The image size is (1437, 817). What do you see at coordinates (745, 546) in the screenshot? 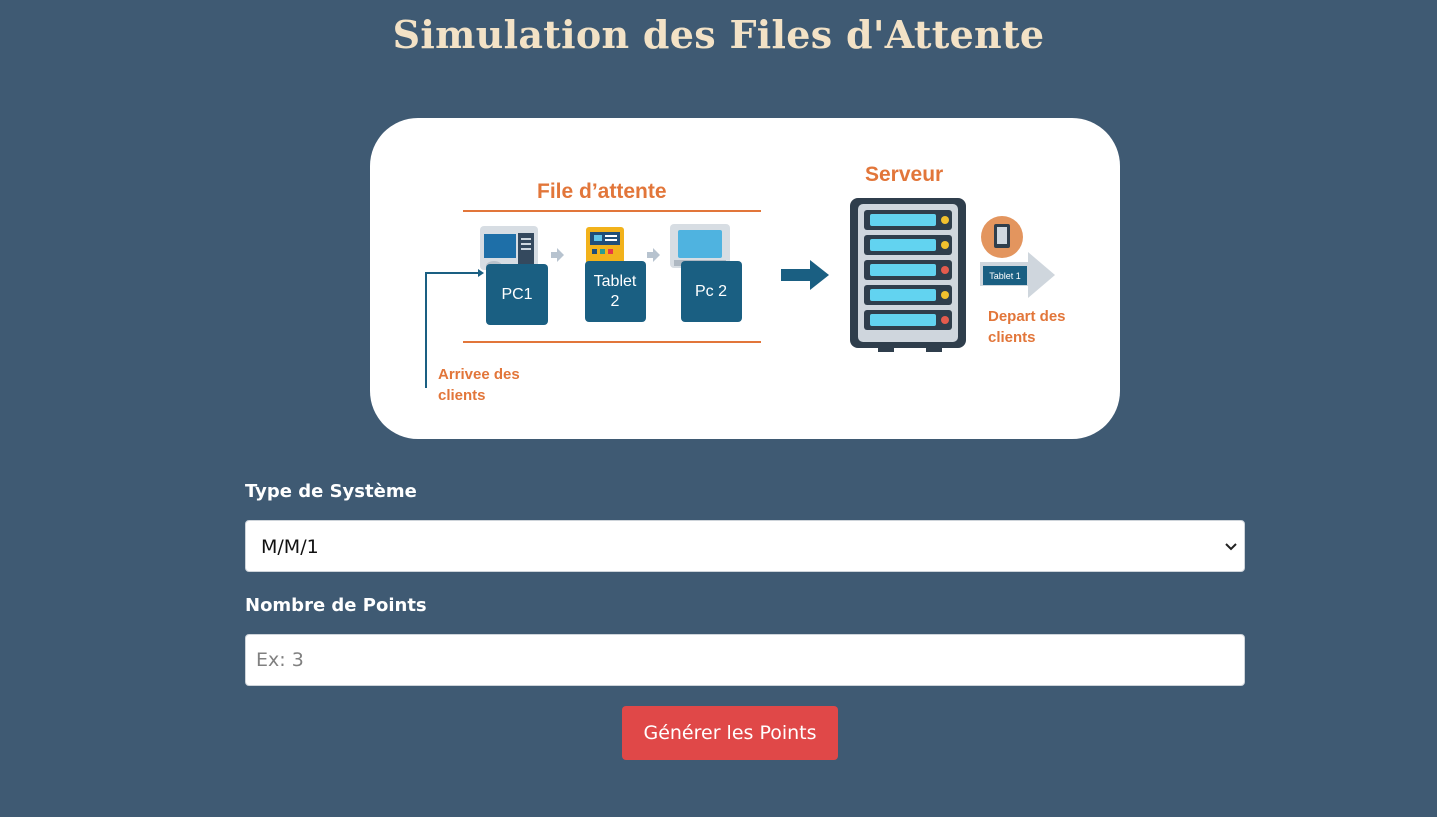
I see `system-type-select: M/M/1` at bounding box center [745, 546].